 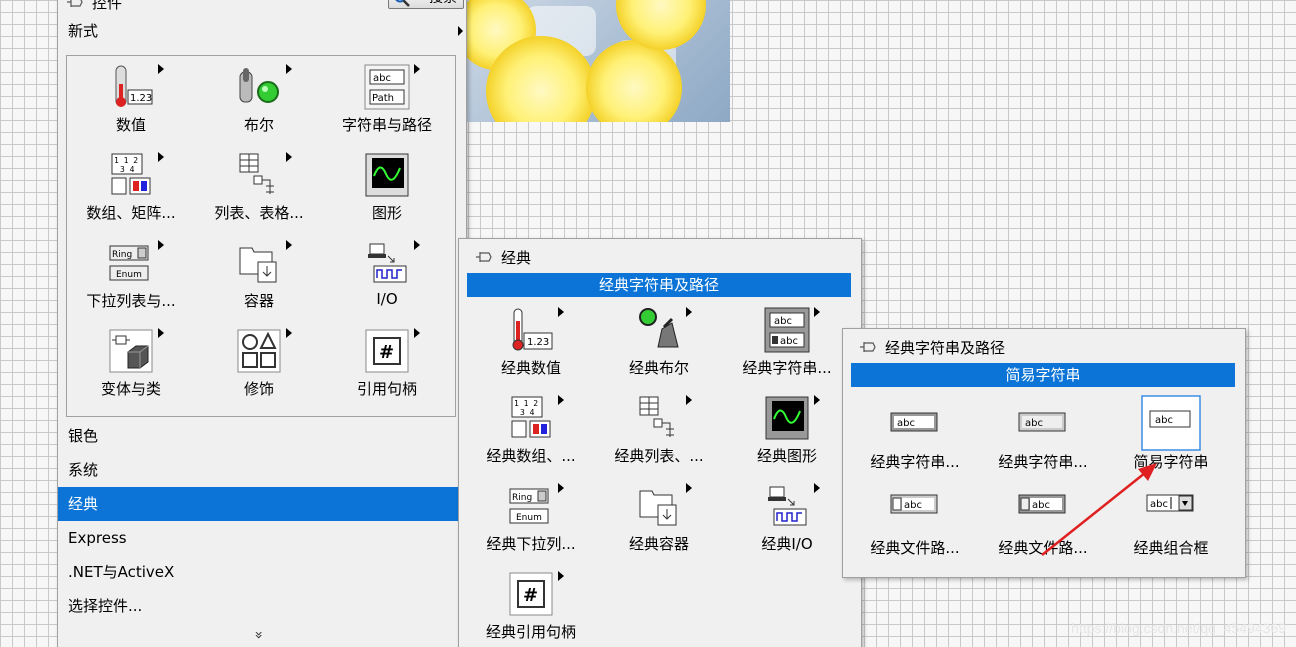 What do you see at coordinates (256, 173) in the screenshot?
I see `list-table-icon` at bounding box center [256, 173].